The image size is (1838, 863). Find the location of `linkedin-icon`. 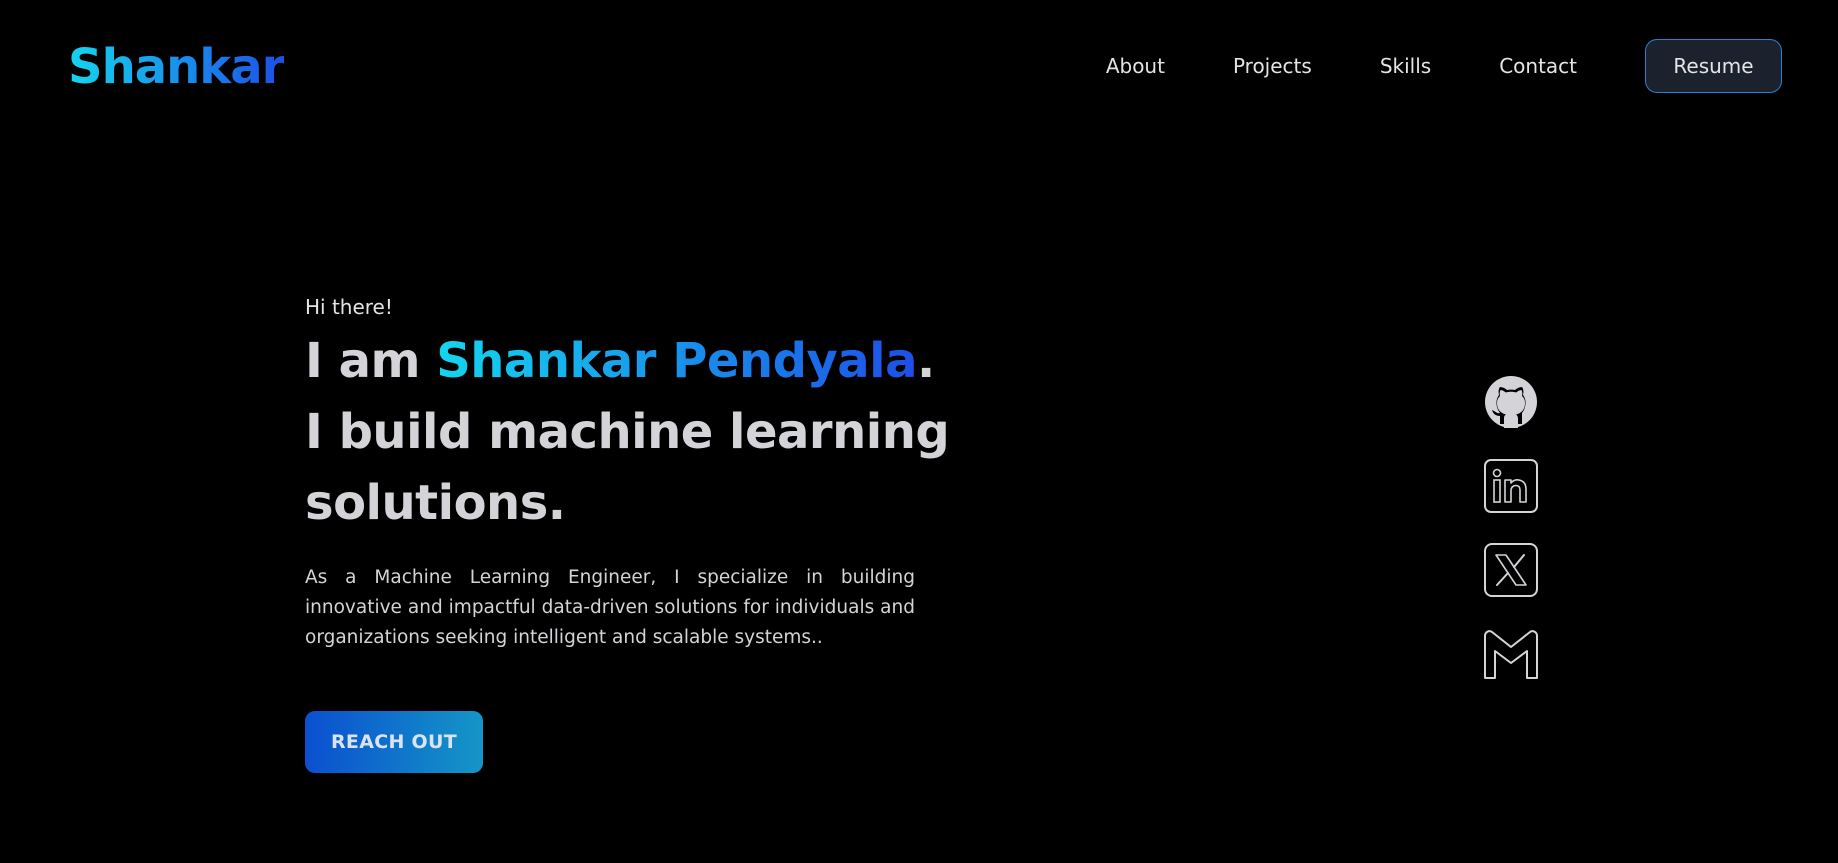

linkedin-icon is located at coordinates (1511, 486).